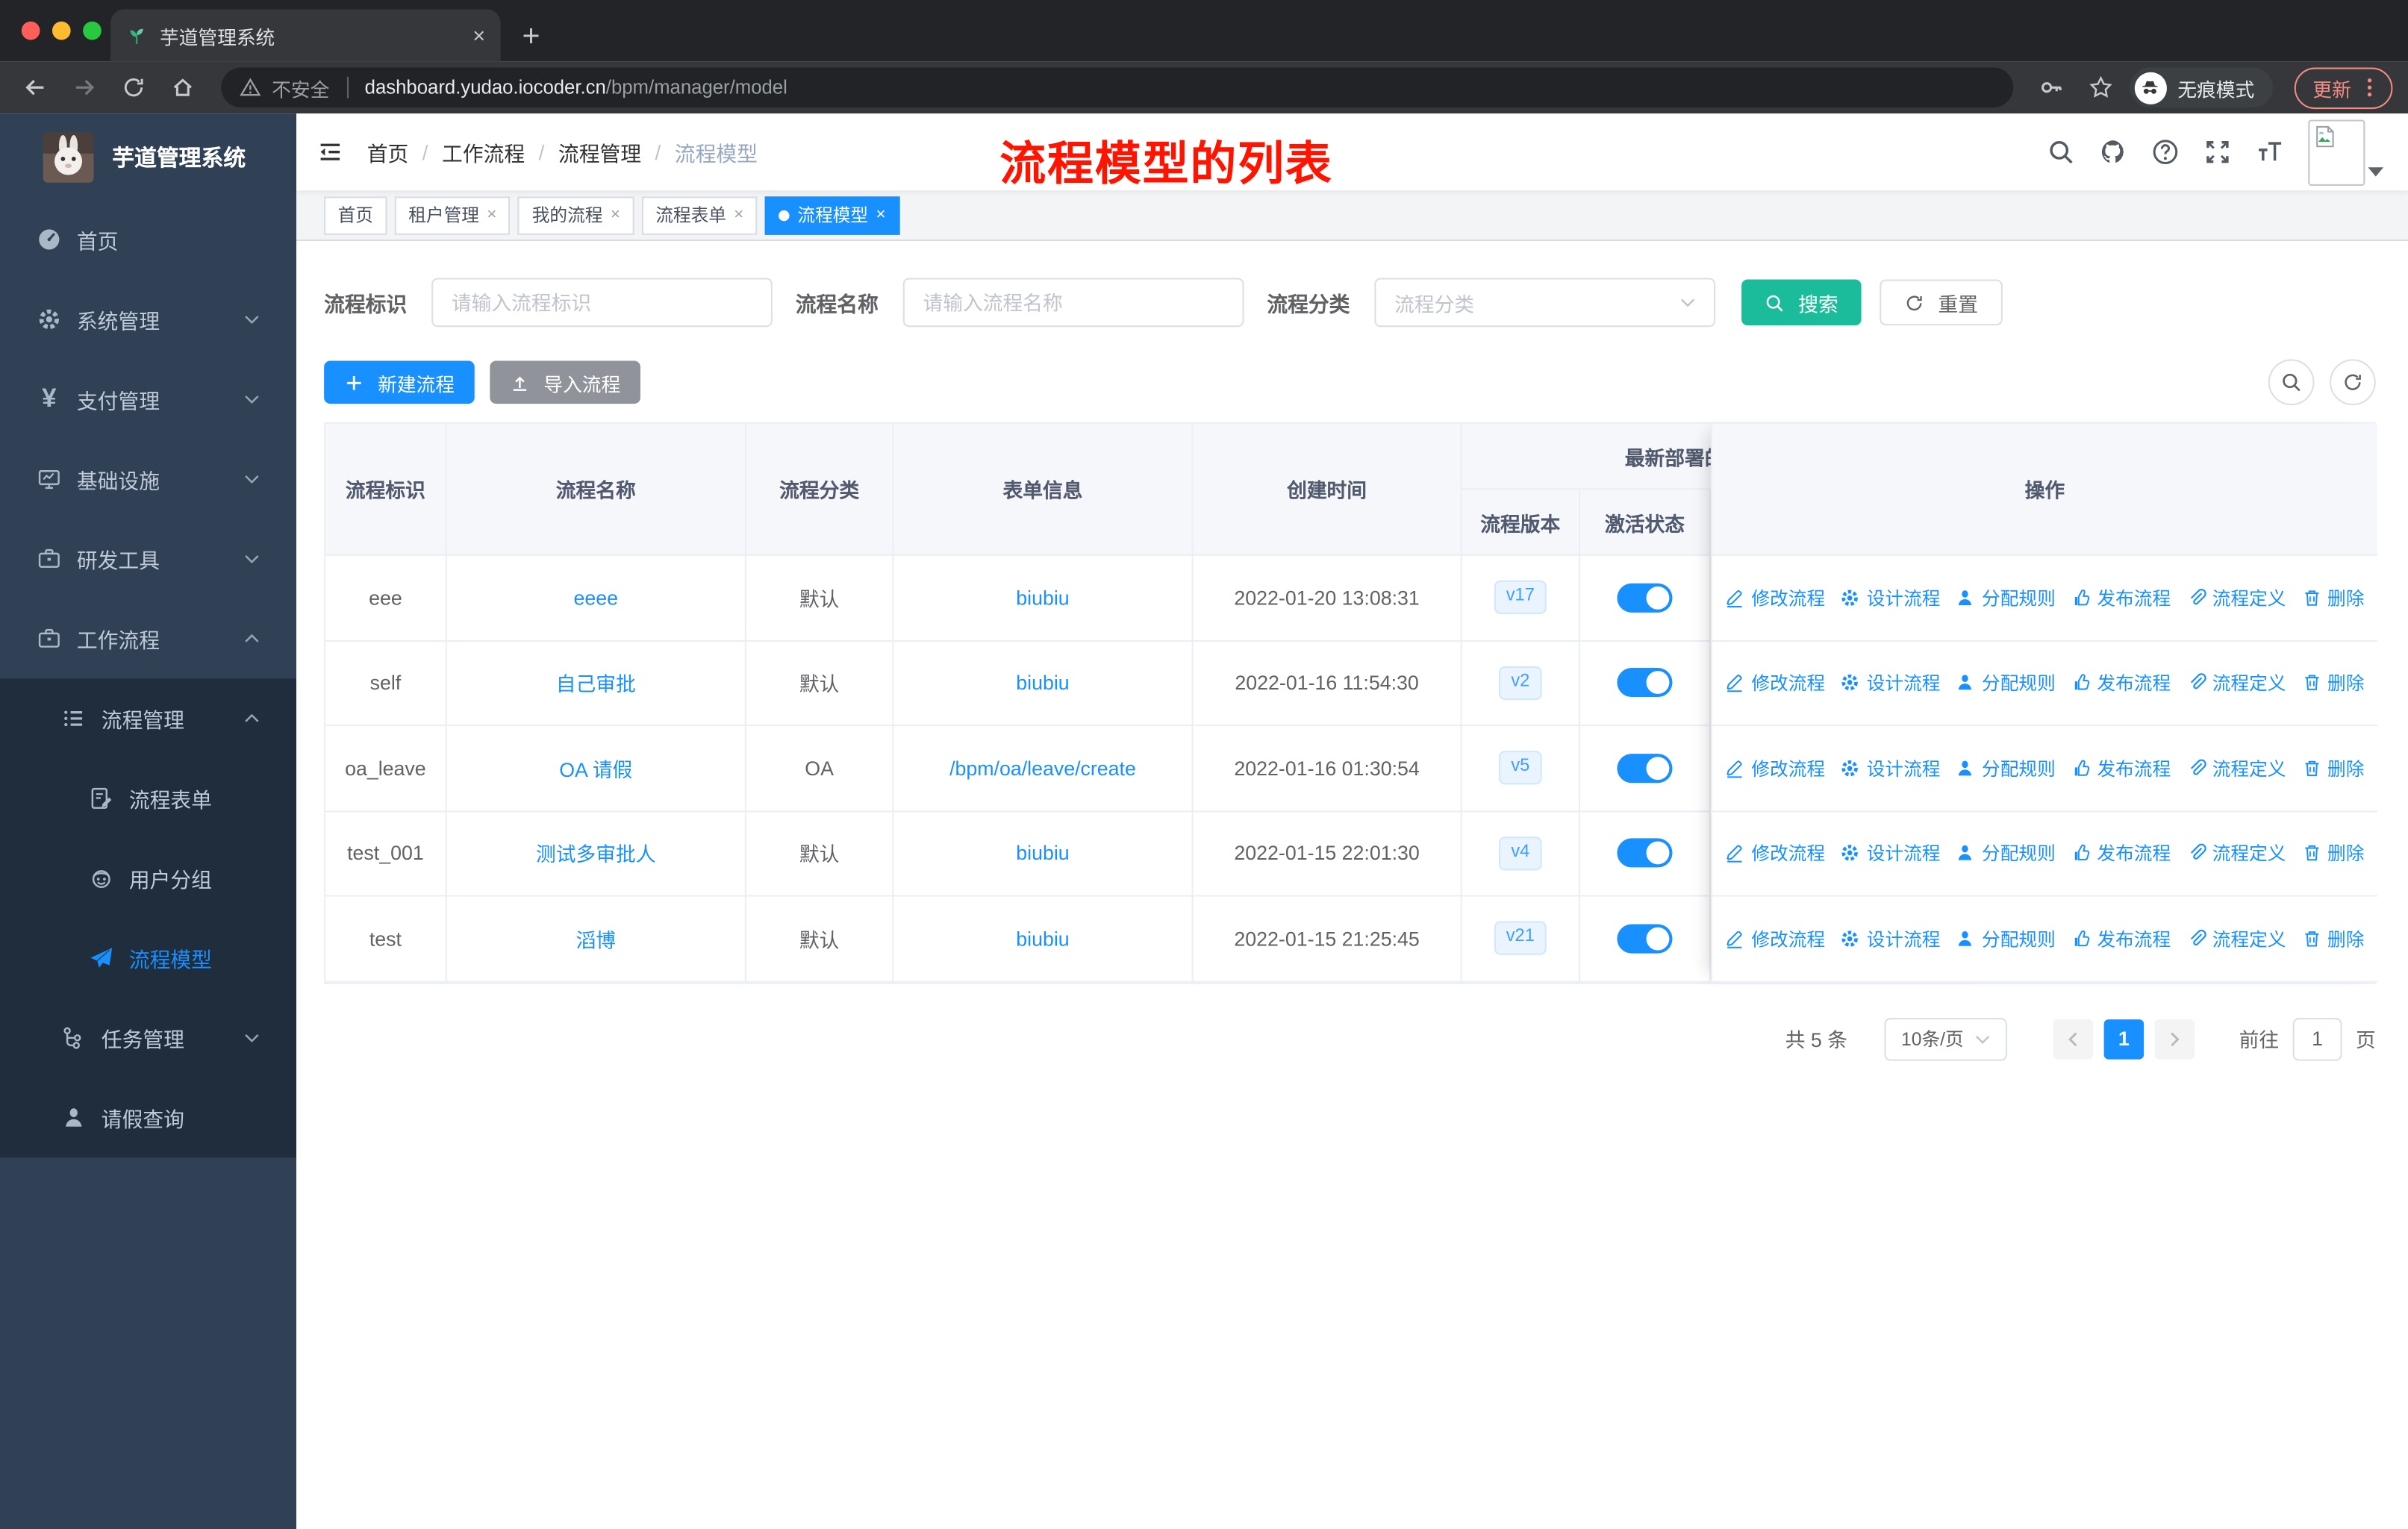  I want to click on refresh-table-button, so click(2353, 382).